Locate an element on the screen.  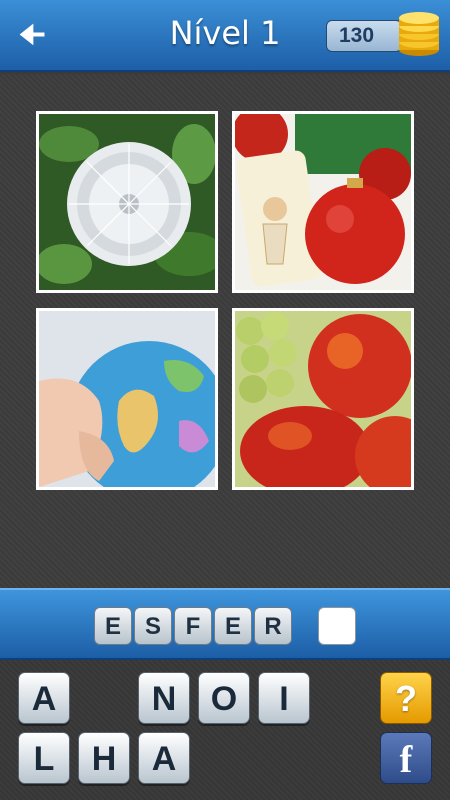
top-bar: 🠈 Nível 1 130 is located at coordinates (225, 36).